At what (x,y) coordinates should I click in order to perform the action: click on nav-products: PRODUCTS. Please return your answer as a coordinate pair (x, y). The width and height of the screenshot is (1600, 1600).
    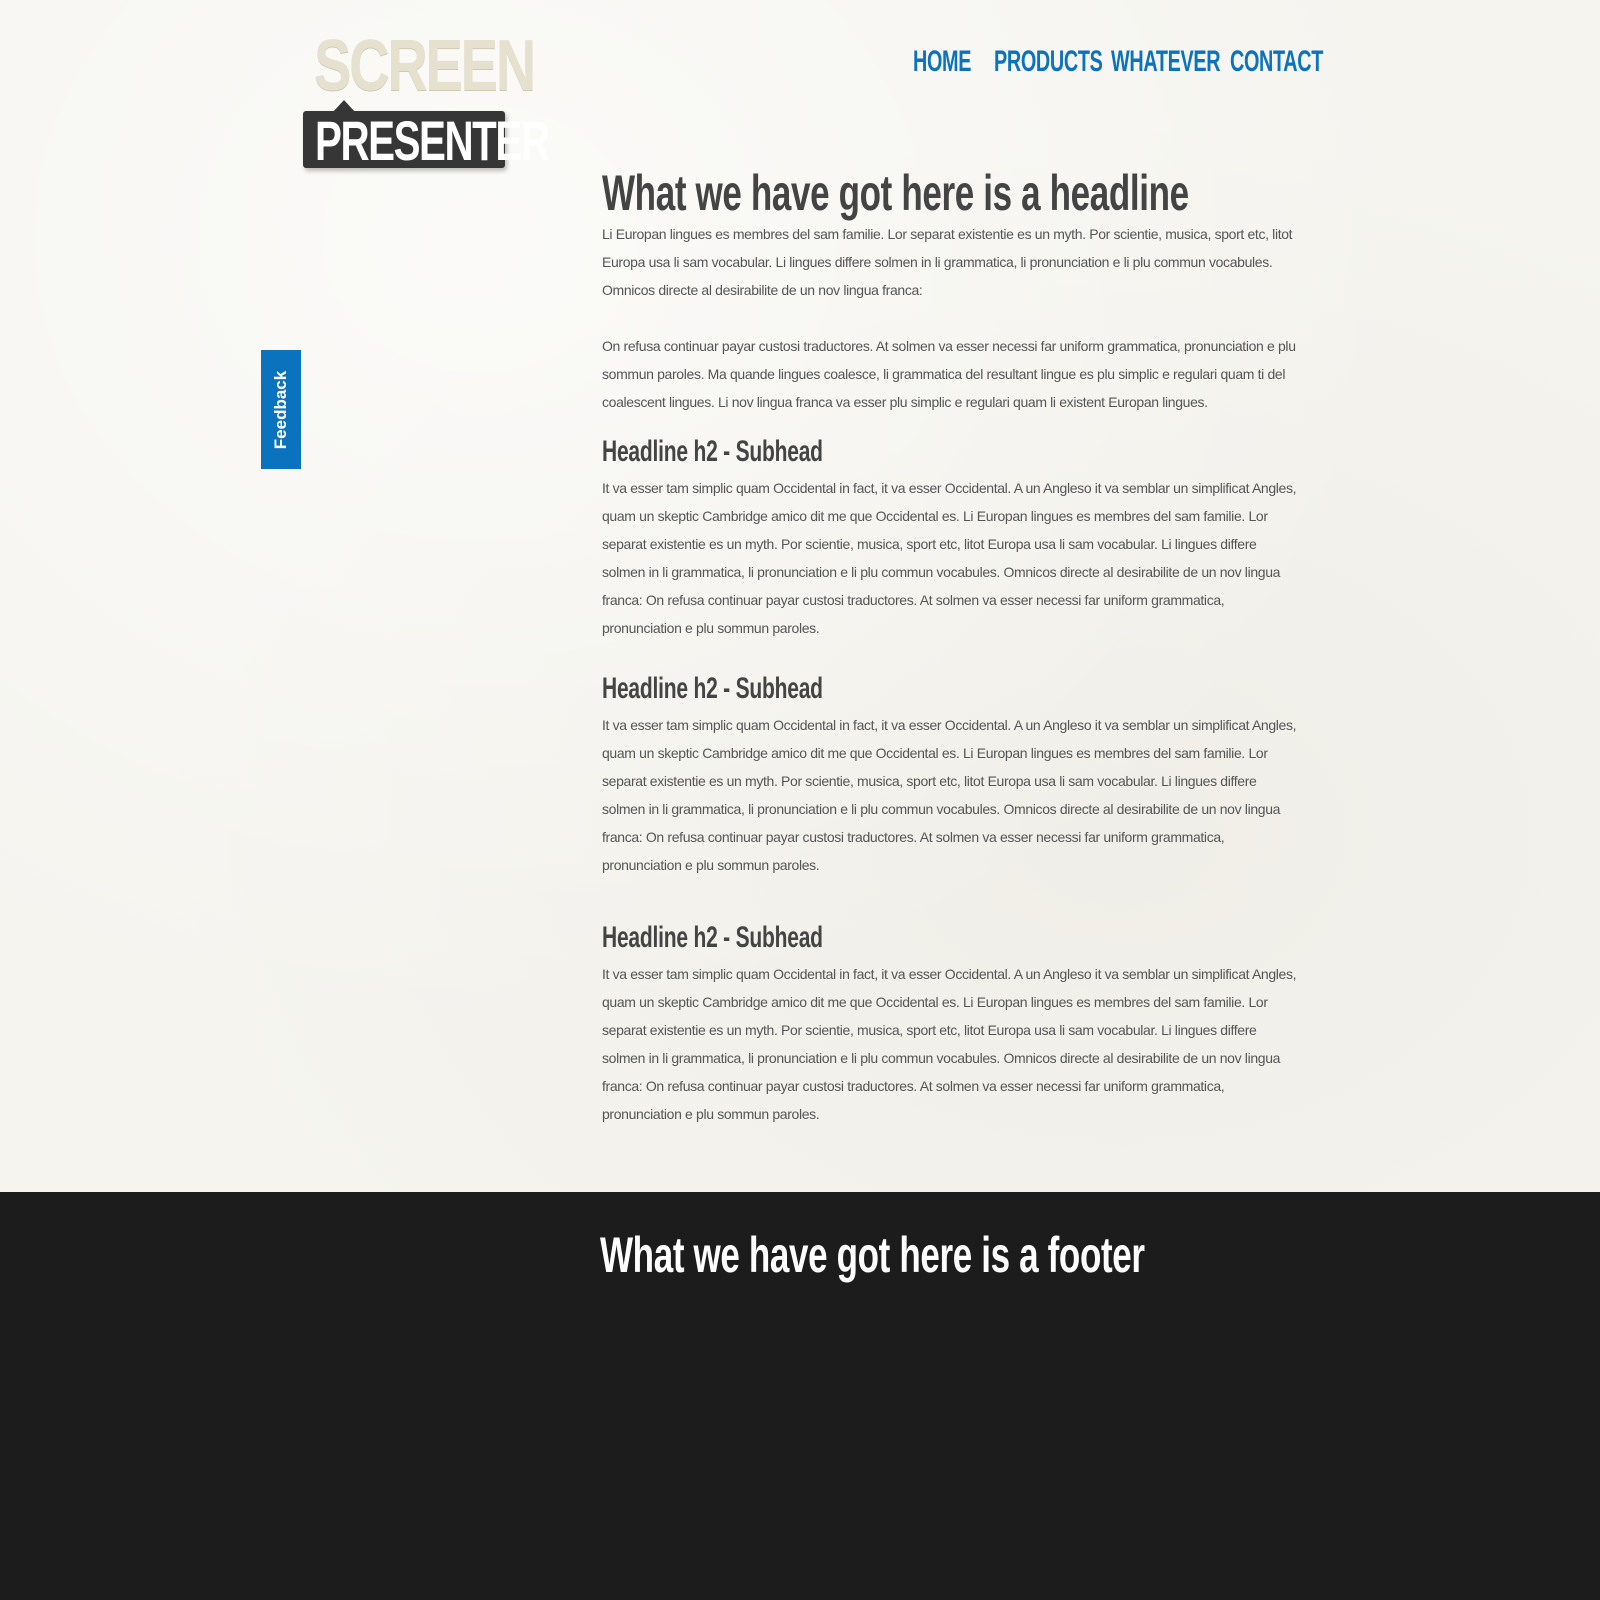
    Looking at the image, I should click on (1048, 62).